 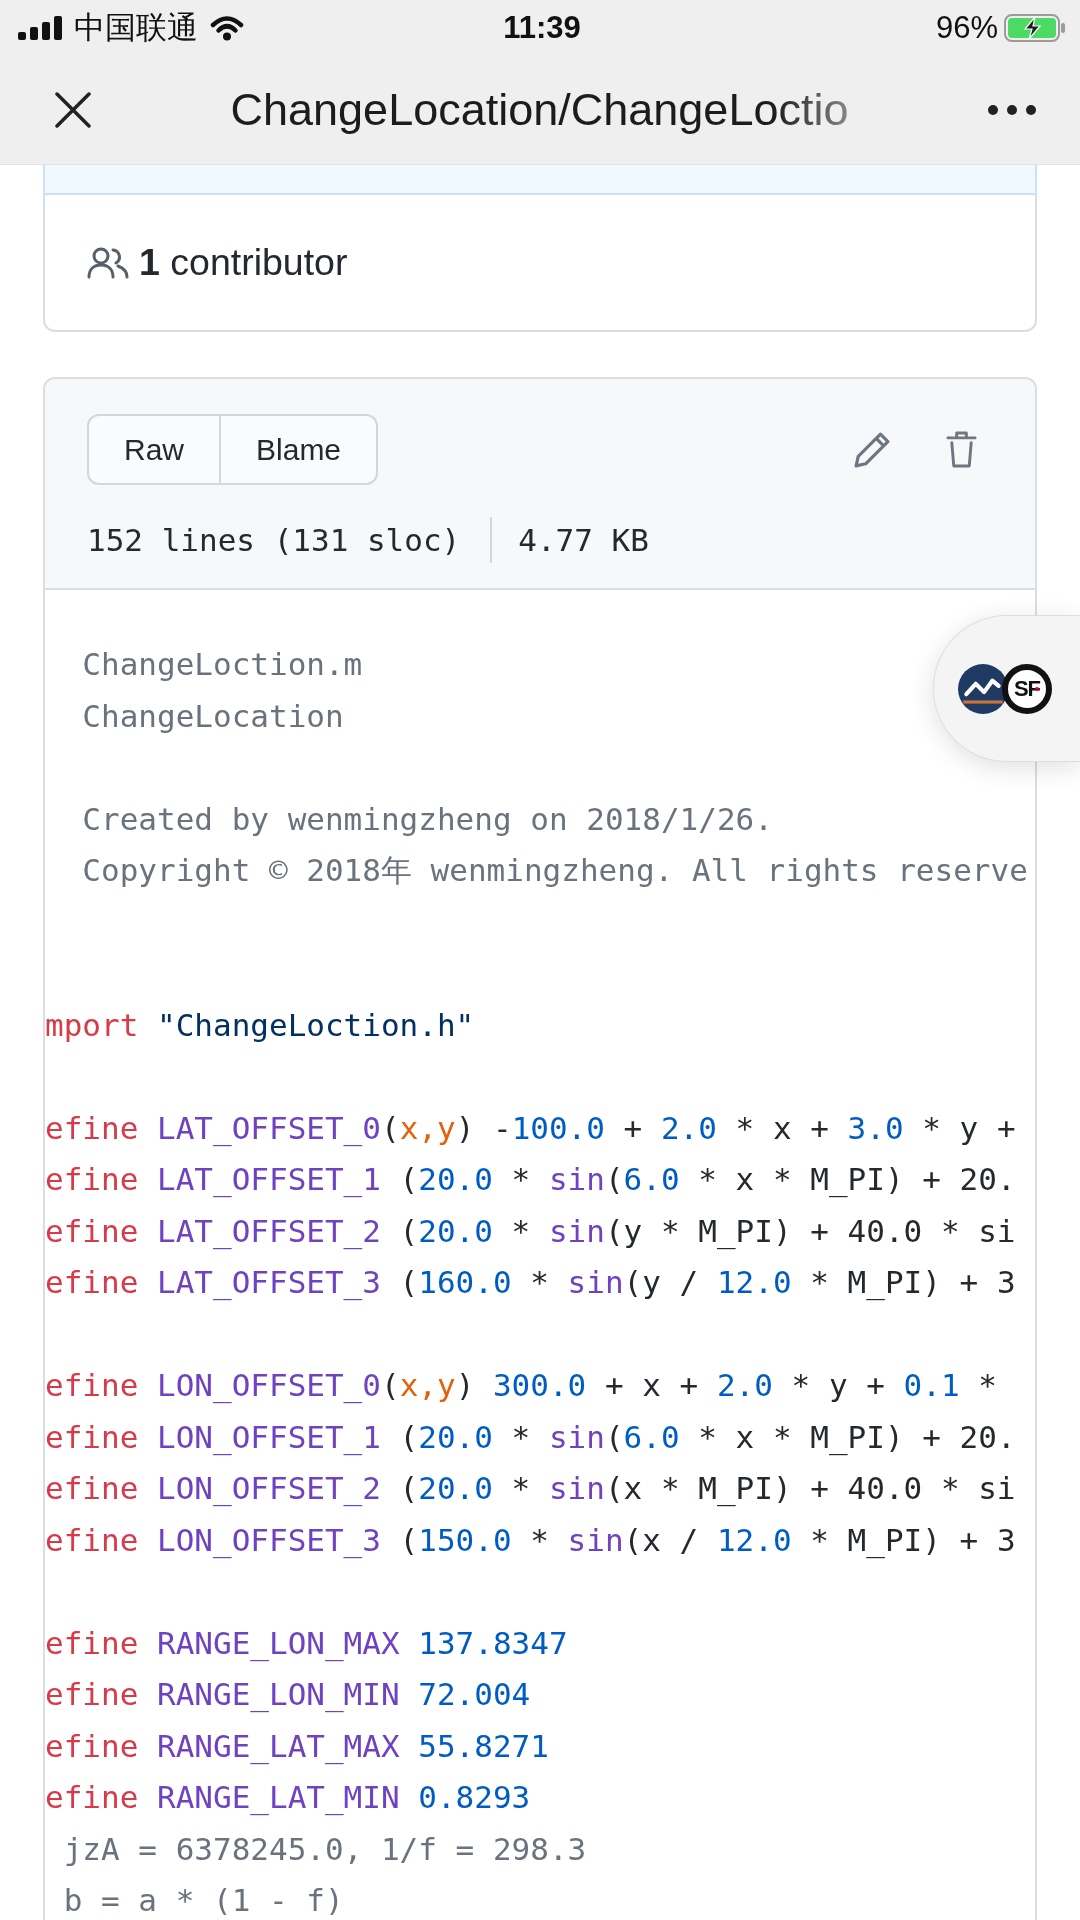 What do you see at coordinates (40, 27) in the screenshot?
I see `signal-icon` at bounding box center [40, 27].